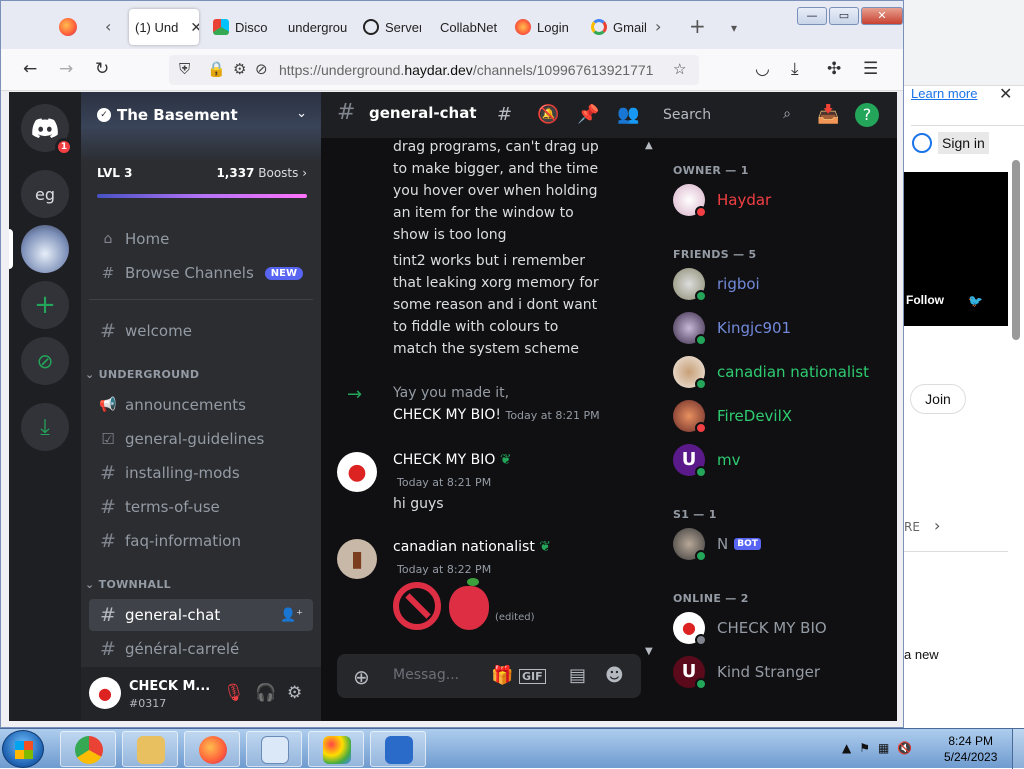 This screenshot has height=769, width=1024. I want to click on chevron-down-icon: ⌄, so click(301, 113).